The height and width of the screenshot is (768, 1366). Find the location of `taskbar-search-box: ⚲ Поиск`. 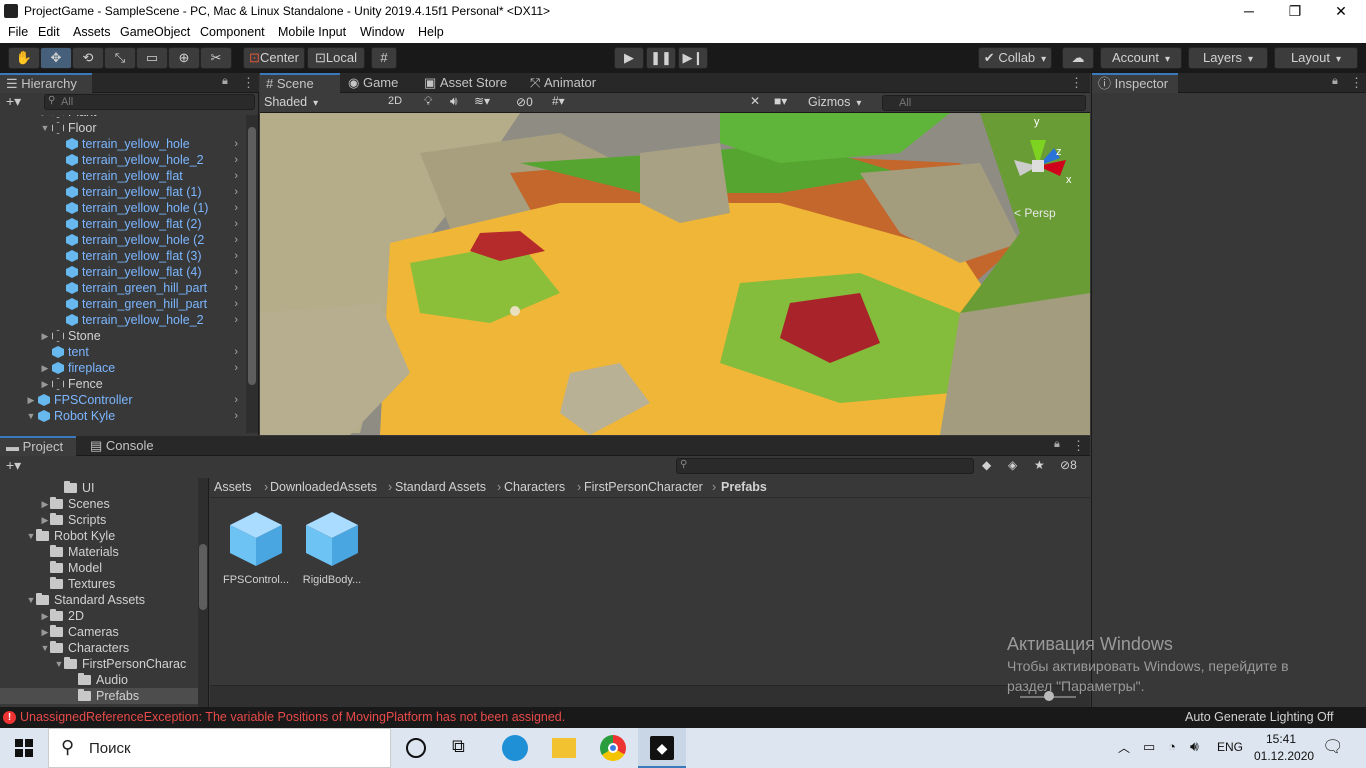

taskbar-search-box: ⚲ Поиск is located at coordinates (219, 748).